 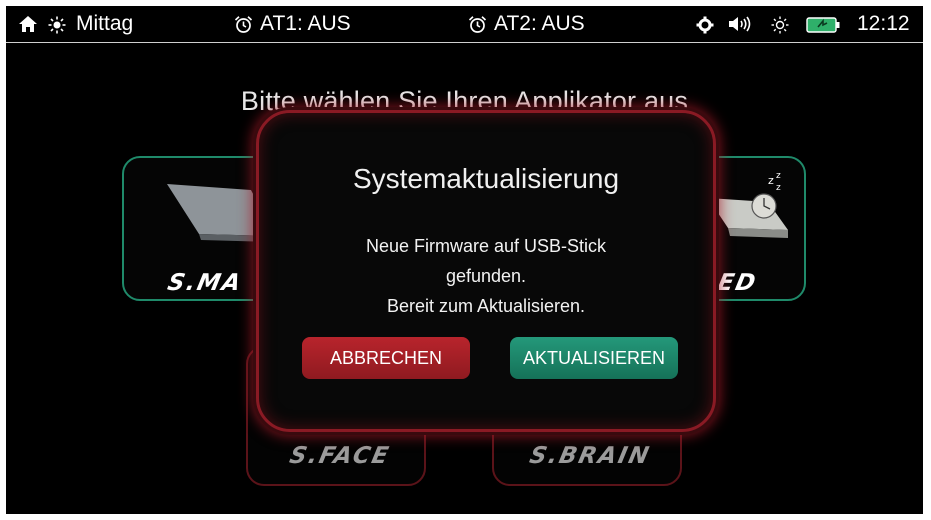 What do you see at coordinates (486, 178) in the screenshot?
I see `dialog-title: Systemaktualisierung` at bounding box center [486, 178].